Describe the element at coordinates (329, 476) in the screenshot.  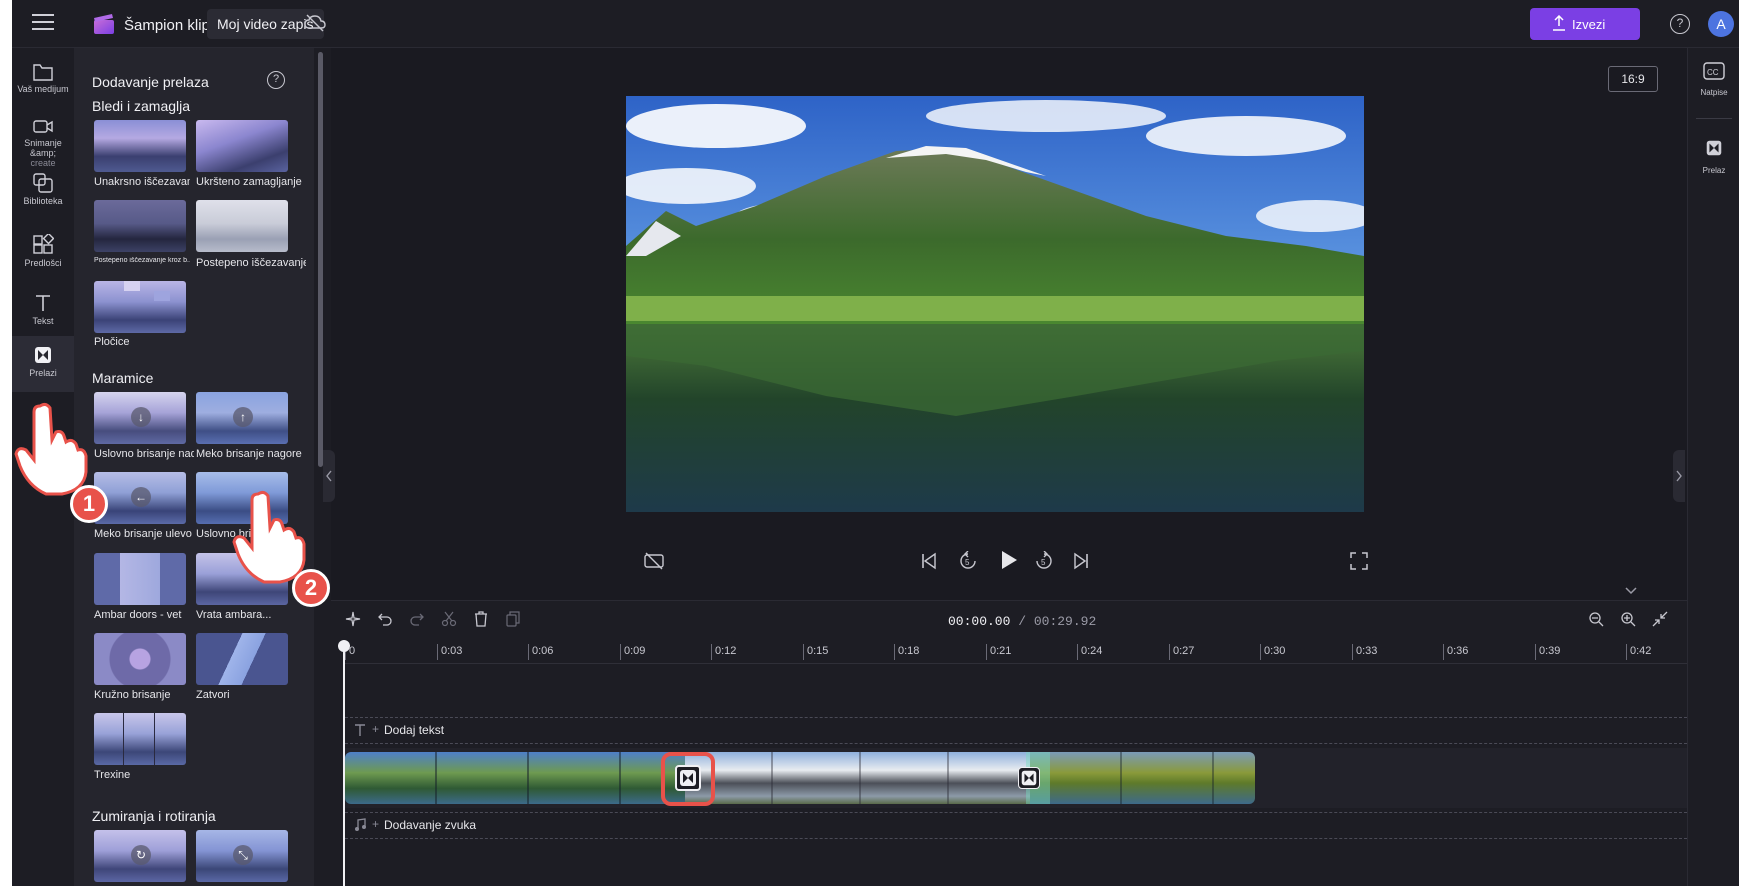
I see `collapse-panel-handle` at that location.